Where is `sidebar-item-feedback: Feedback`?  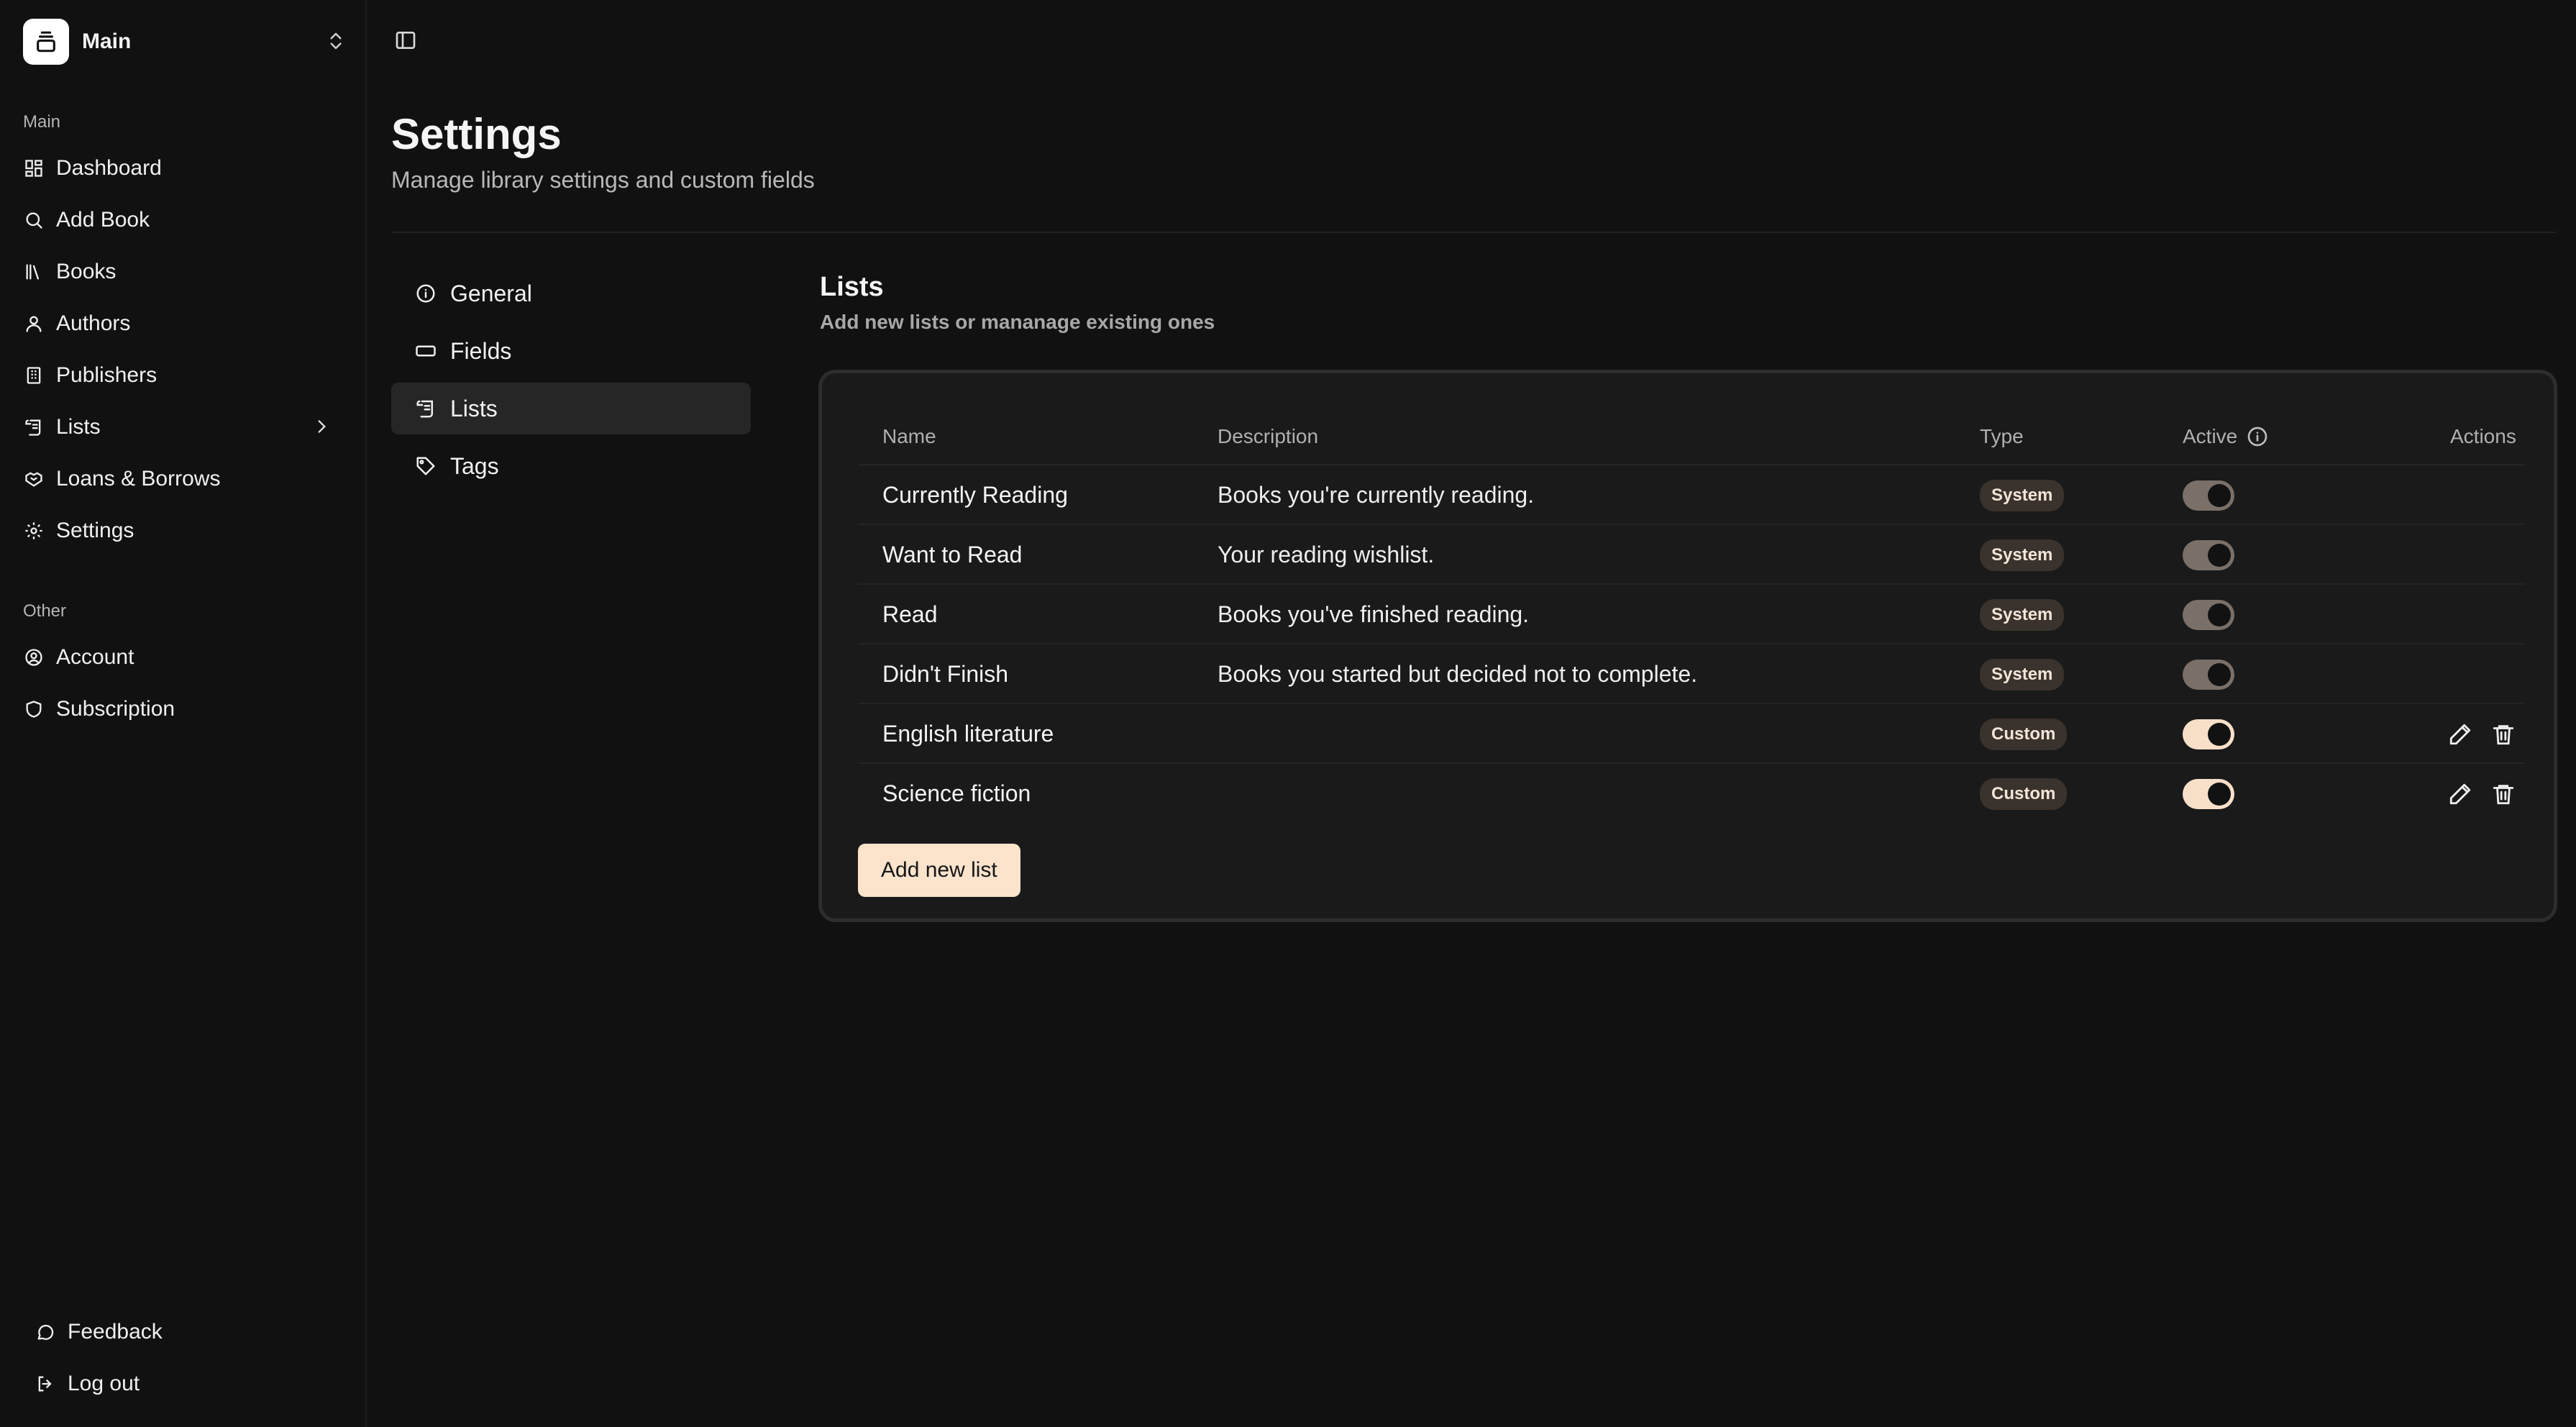 sidebar-item-feedback: Feedback is located at coordinates (184, 1332).